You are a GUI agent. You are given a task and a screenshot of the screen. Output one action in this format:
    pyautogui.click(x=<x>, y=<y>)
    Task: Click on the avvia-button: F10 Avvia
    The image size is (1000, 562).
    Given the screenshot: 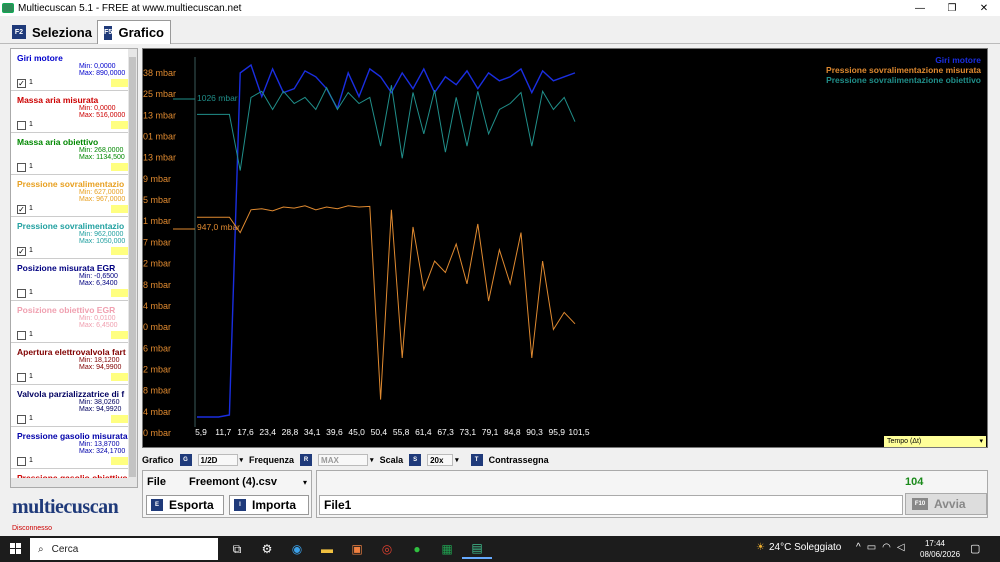 What is the action you would take?
    pyautogui.click(x=946, y=504)
    